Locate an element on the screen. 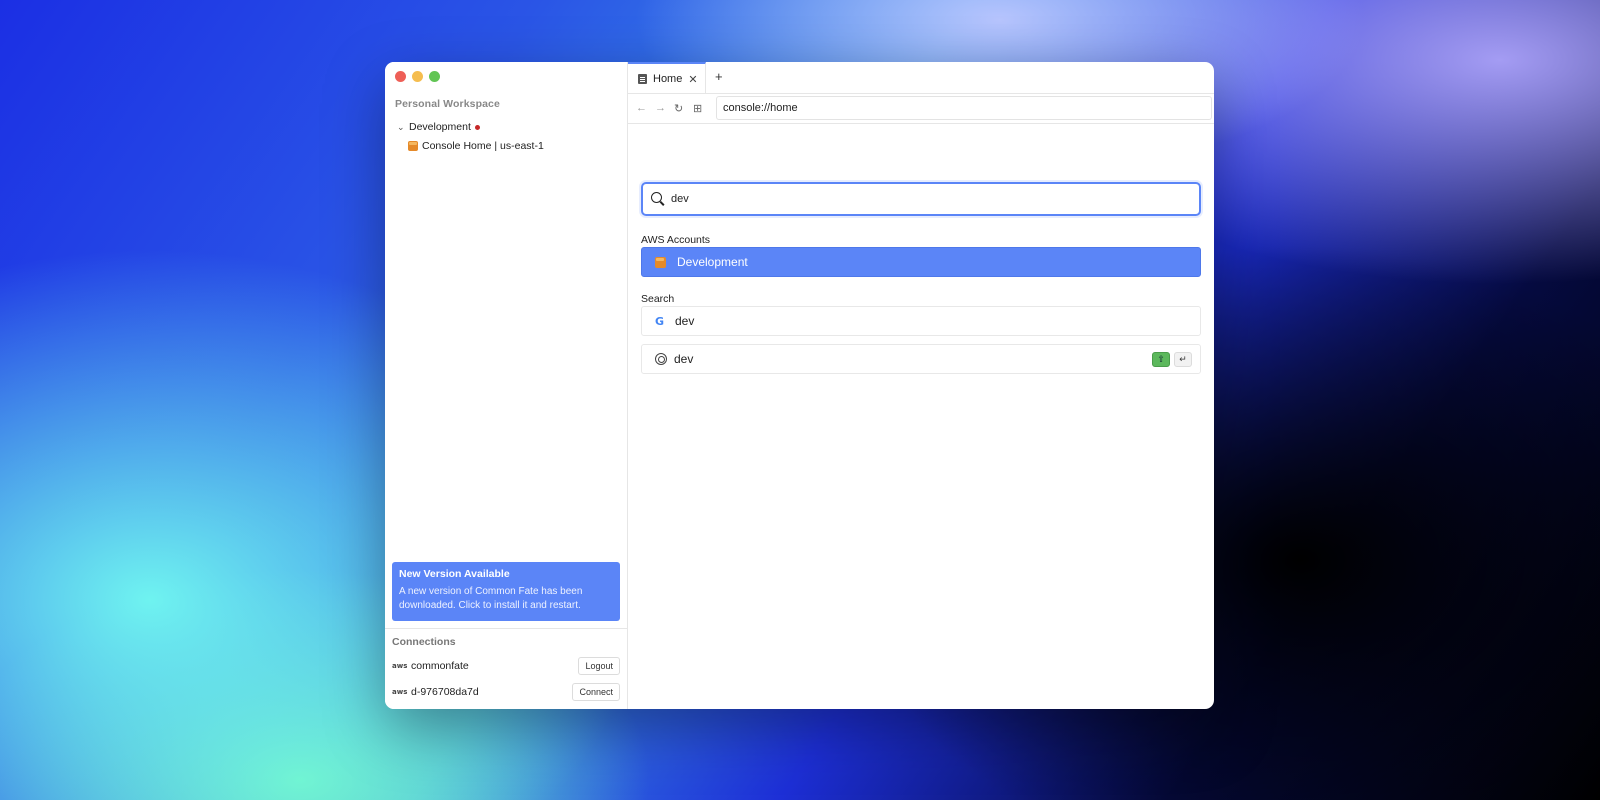 The image size is (1600, 800). tree-group-label: Development is located at coordinates (440, 127).